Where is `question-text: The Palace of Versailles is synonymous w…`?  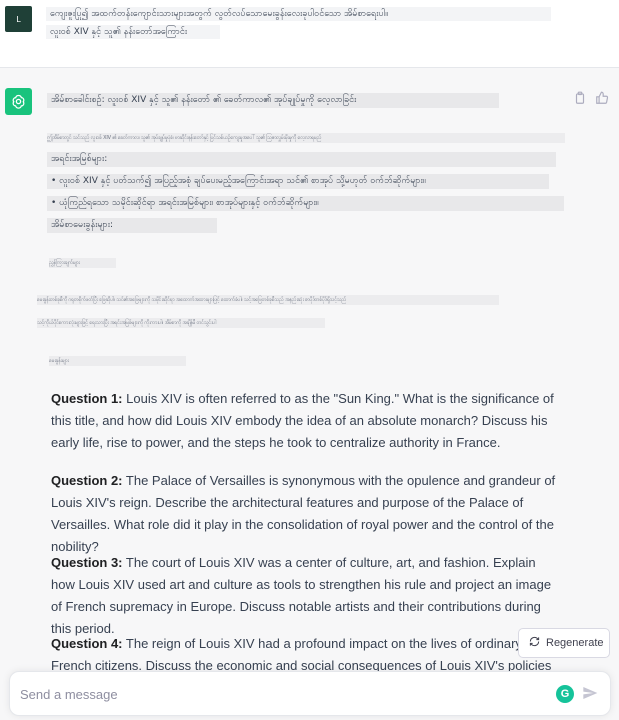
question-text: The Palace of Versailles is synonymous w… is located at coordinates (303, 513).